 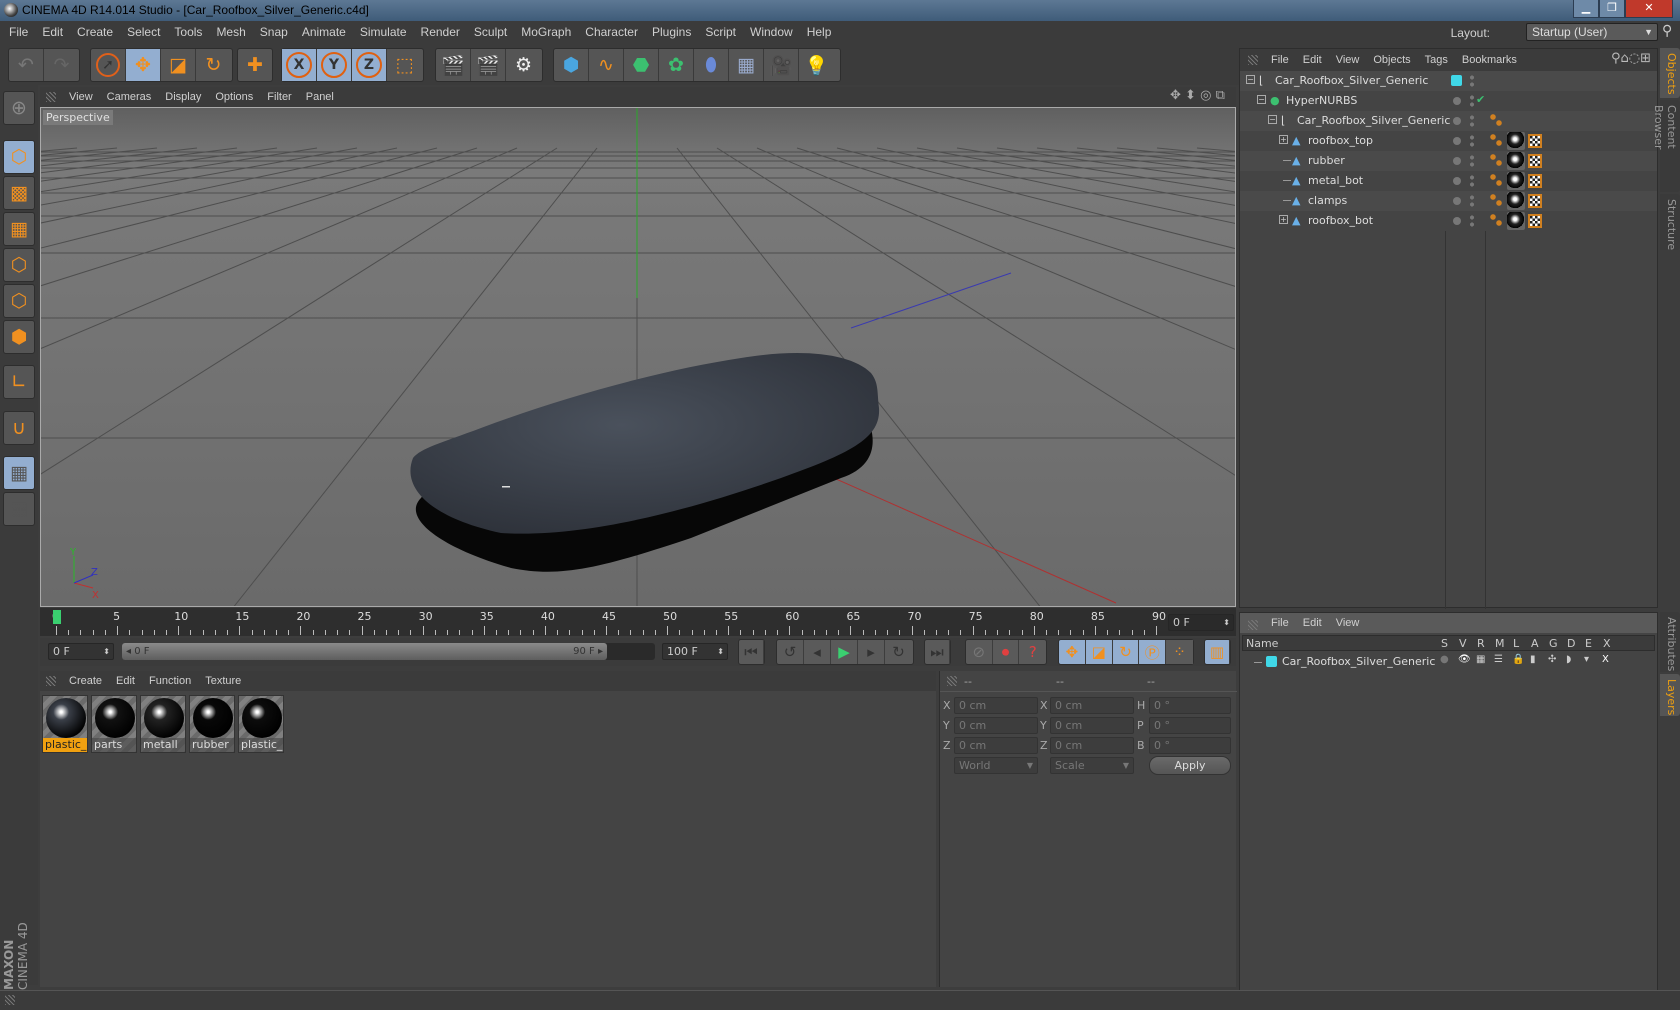 What do you see at coordinates (1205, 95) in the screenshot?
I see `orbit-icon: ◎` at bounding box center [1205, 95].